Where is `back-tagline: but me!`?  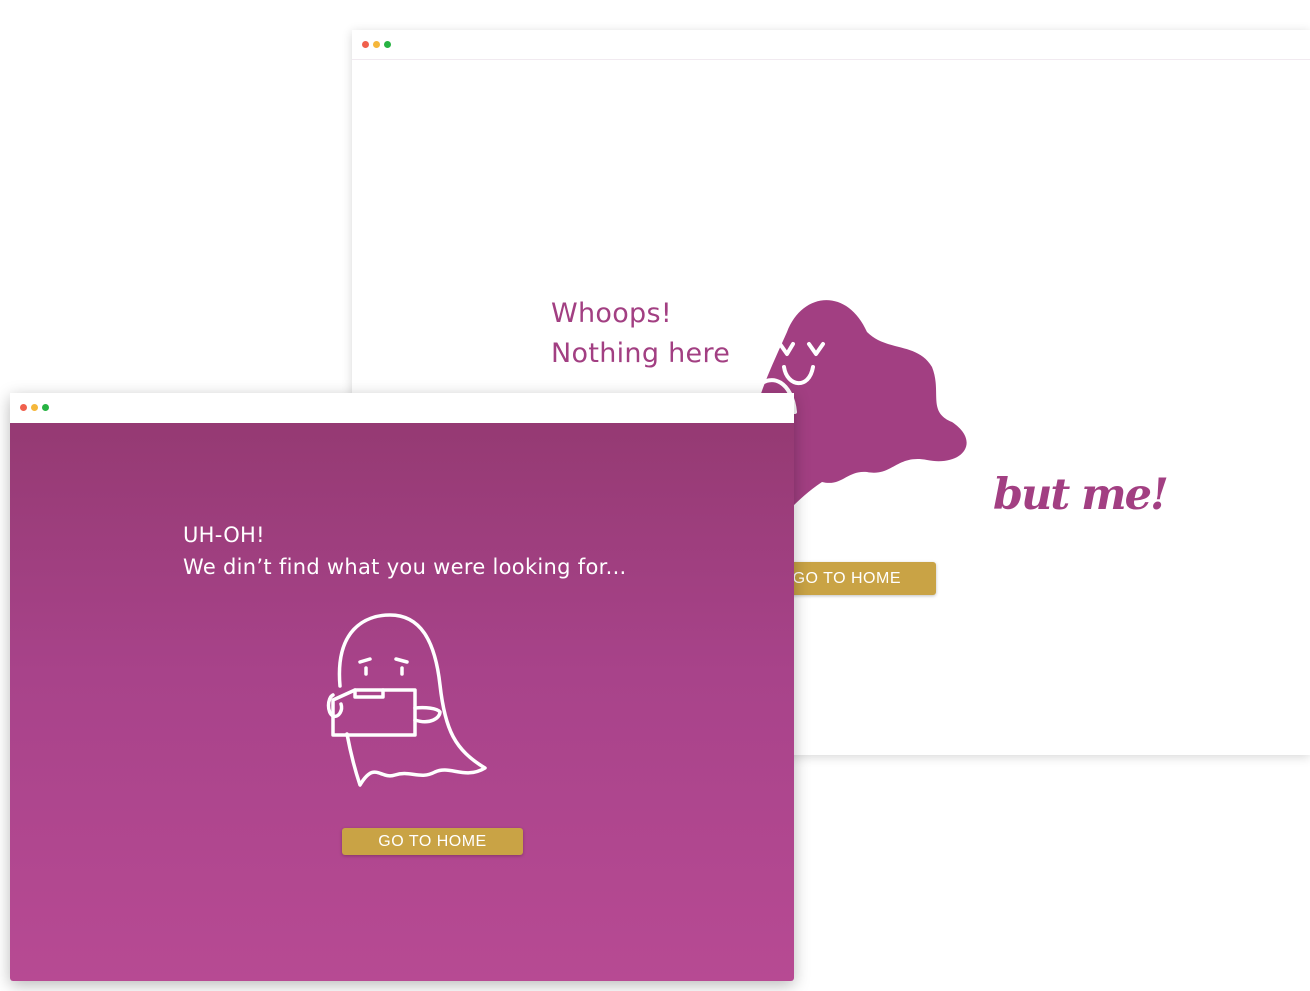 back-tagline: but me! is located at coordinates (1081, 495).